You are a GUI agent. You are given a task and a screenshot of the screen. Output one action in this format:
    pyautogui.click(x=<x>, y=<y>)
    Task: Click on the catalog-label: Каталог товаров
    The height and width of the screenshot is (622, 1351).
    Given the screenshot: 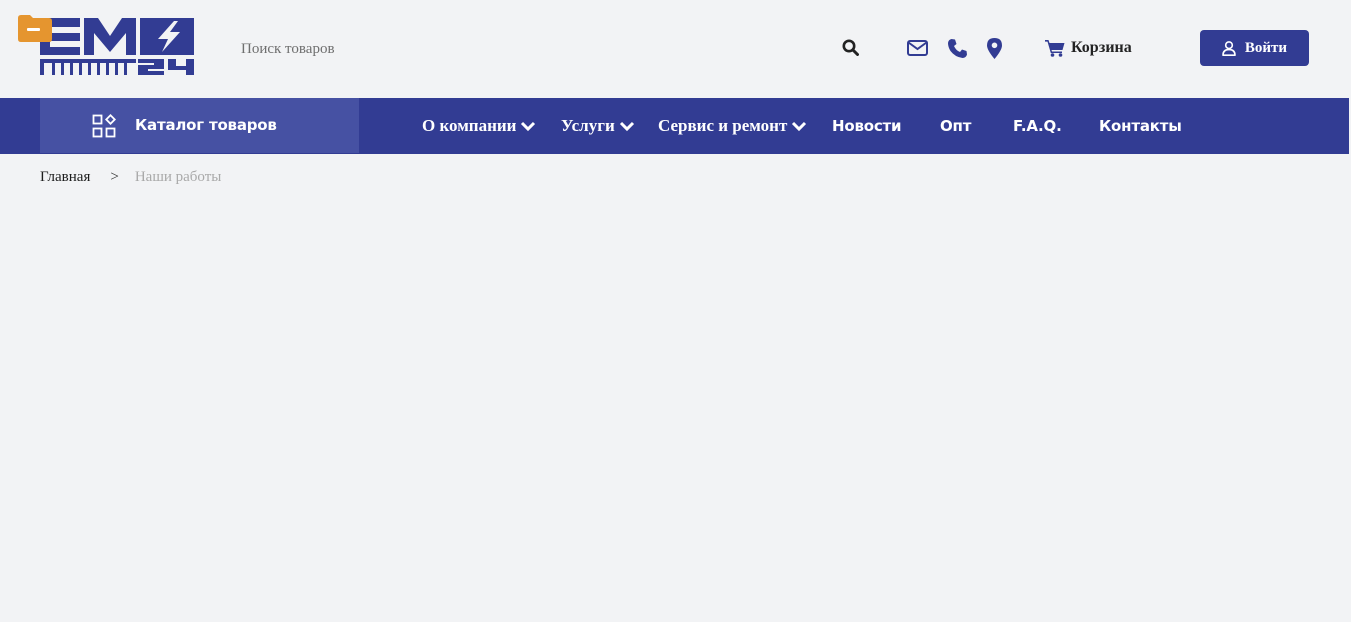 What is the action you would take?
    pyautogui.click(x=206, y=125)
    